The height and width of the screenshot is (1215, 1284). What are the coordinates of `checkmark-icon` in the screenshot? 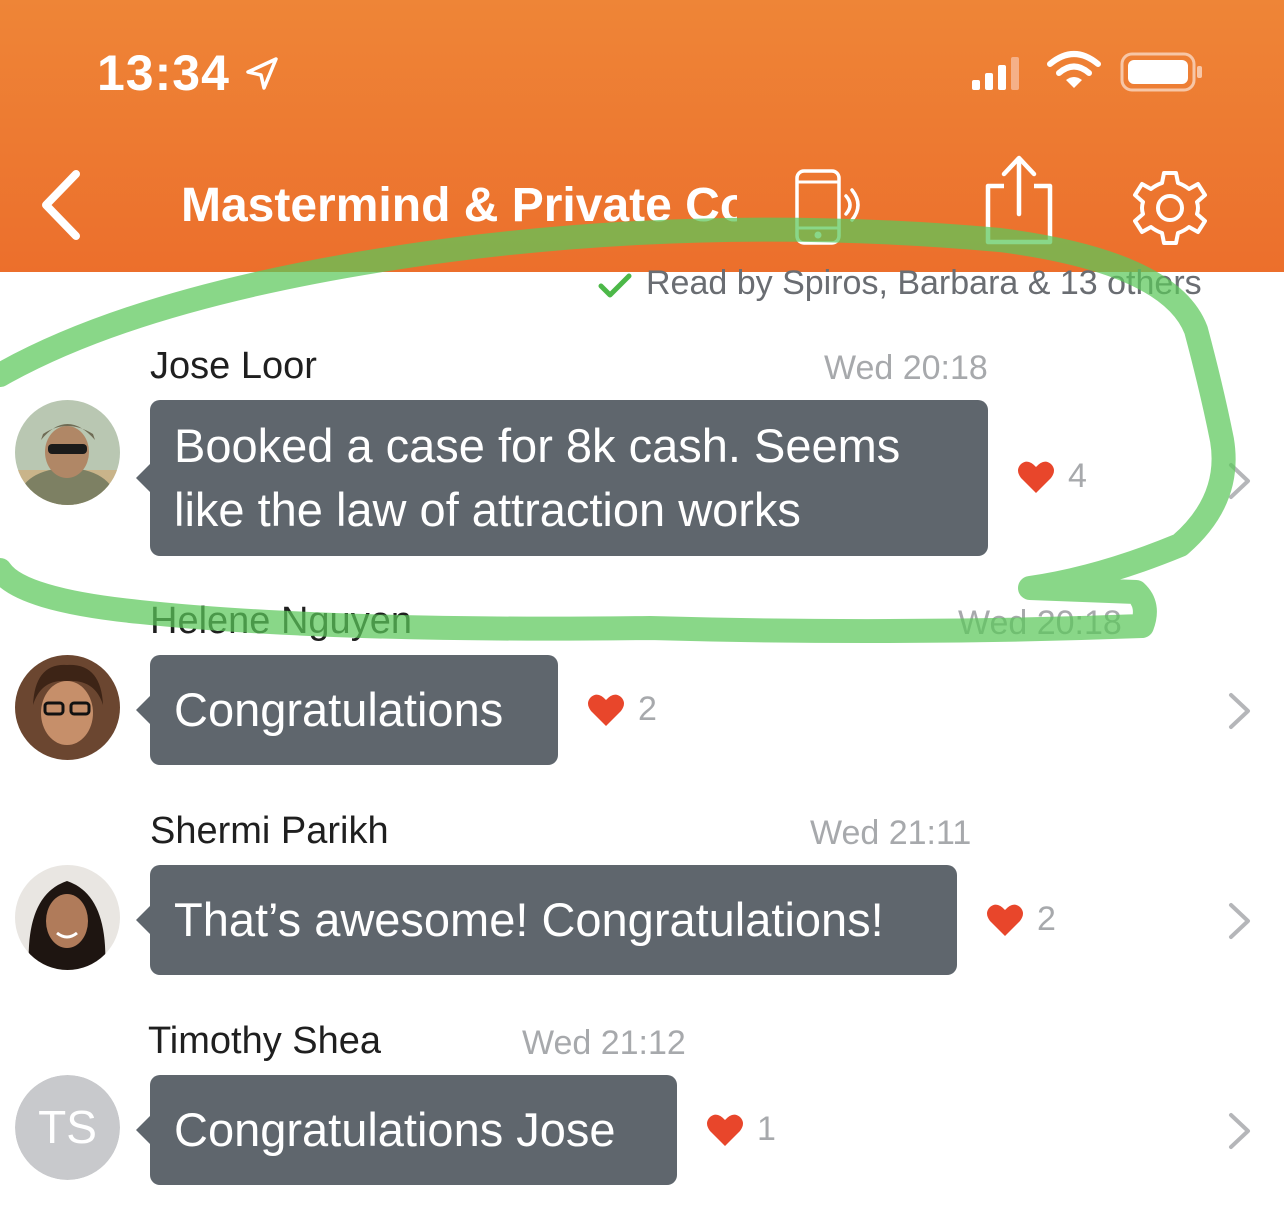 It's located at (615, 288).